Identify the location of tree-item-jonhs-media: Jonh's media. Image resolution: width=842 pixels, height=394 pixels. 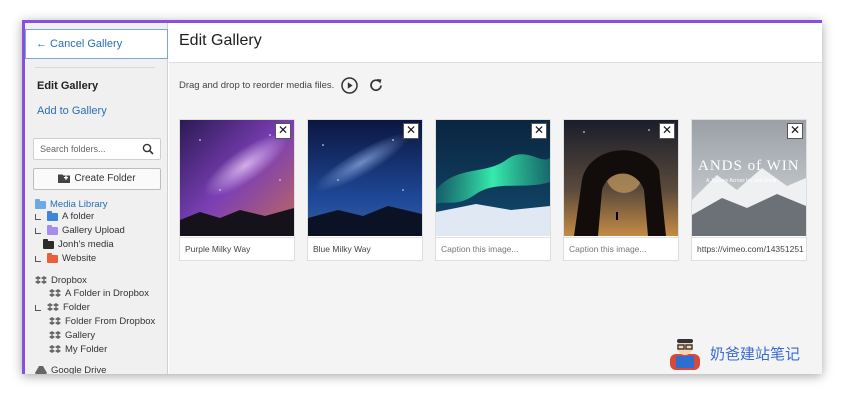
(78, 244).